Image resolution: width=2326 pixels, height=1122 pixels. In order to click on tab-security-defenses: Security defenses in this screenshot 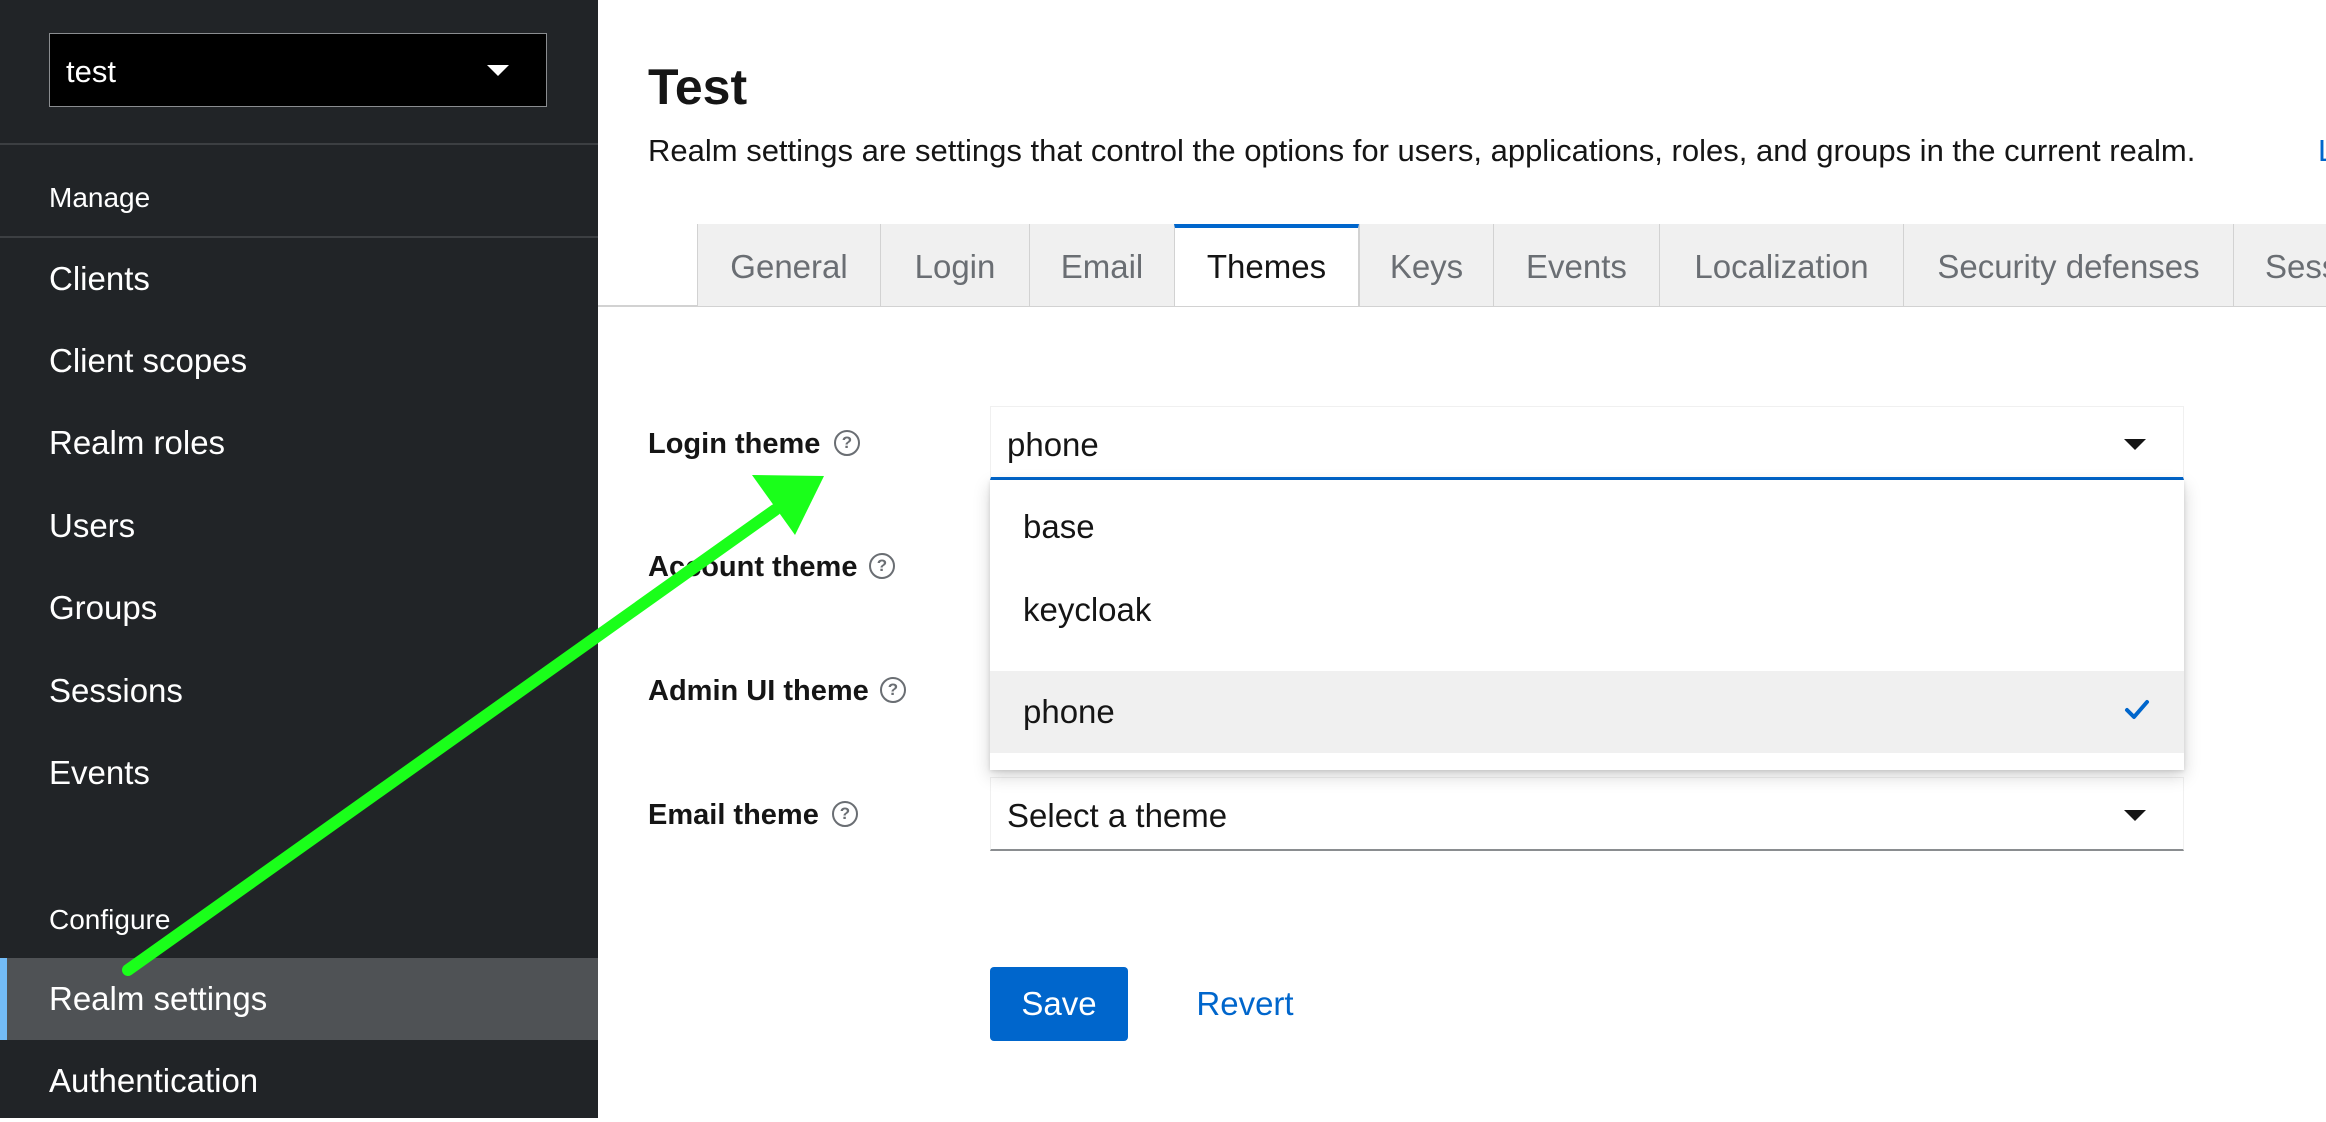, I will do `click(2068, 265)`.